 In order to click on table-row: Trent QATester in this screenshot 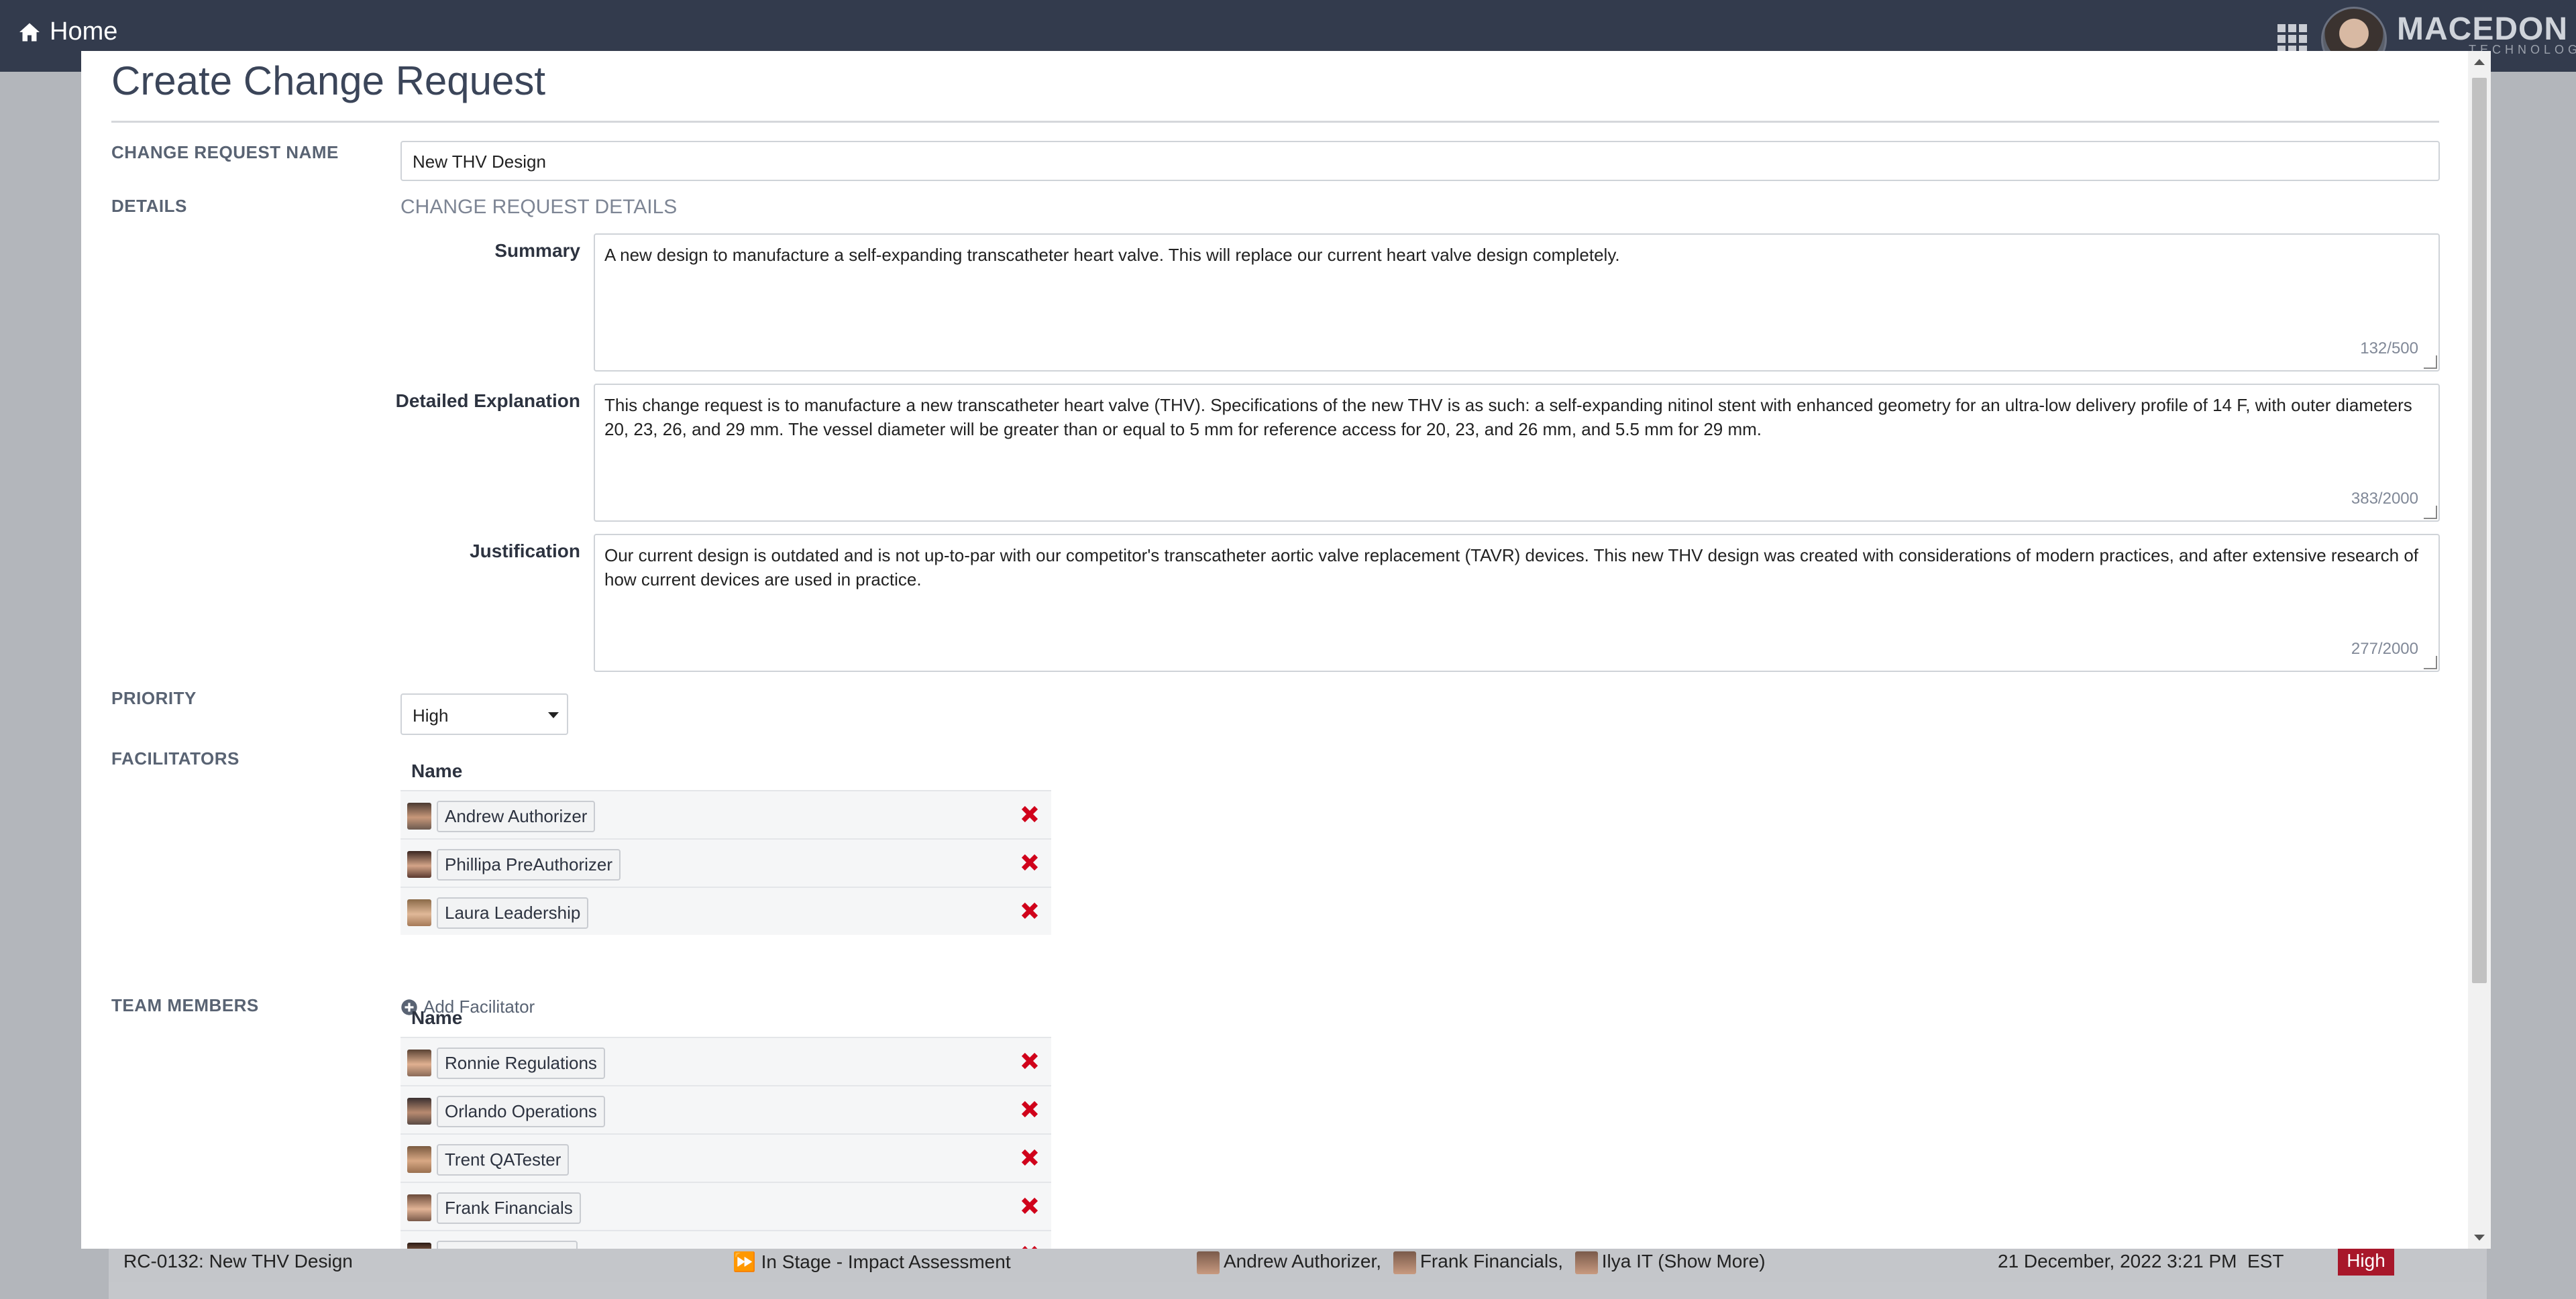, I will do `click(725, 1158)`.